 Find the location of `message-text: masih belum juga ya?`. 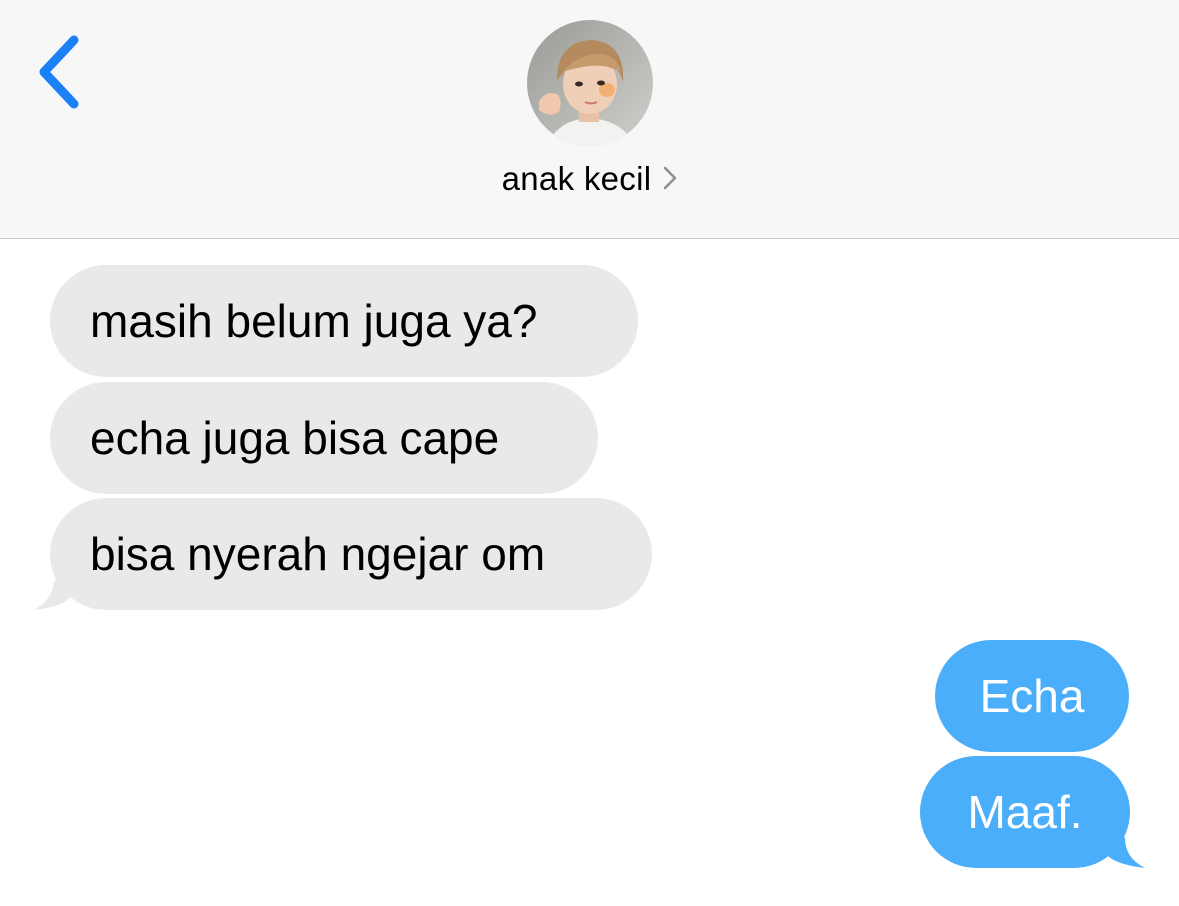

message-text: masih belum juga ya? is located at coordinates (314, 321).